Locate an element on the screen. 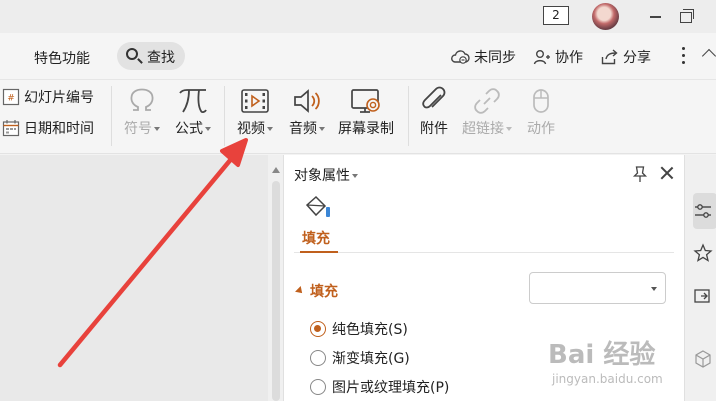 This screenshot has width=716, height=401. pin-icon is located at coordinates (640, 174).